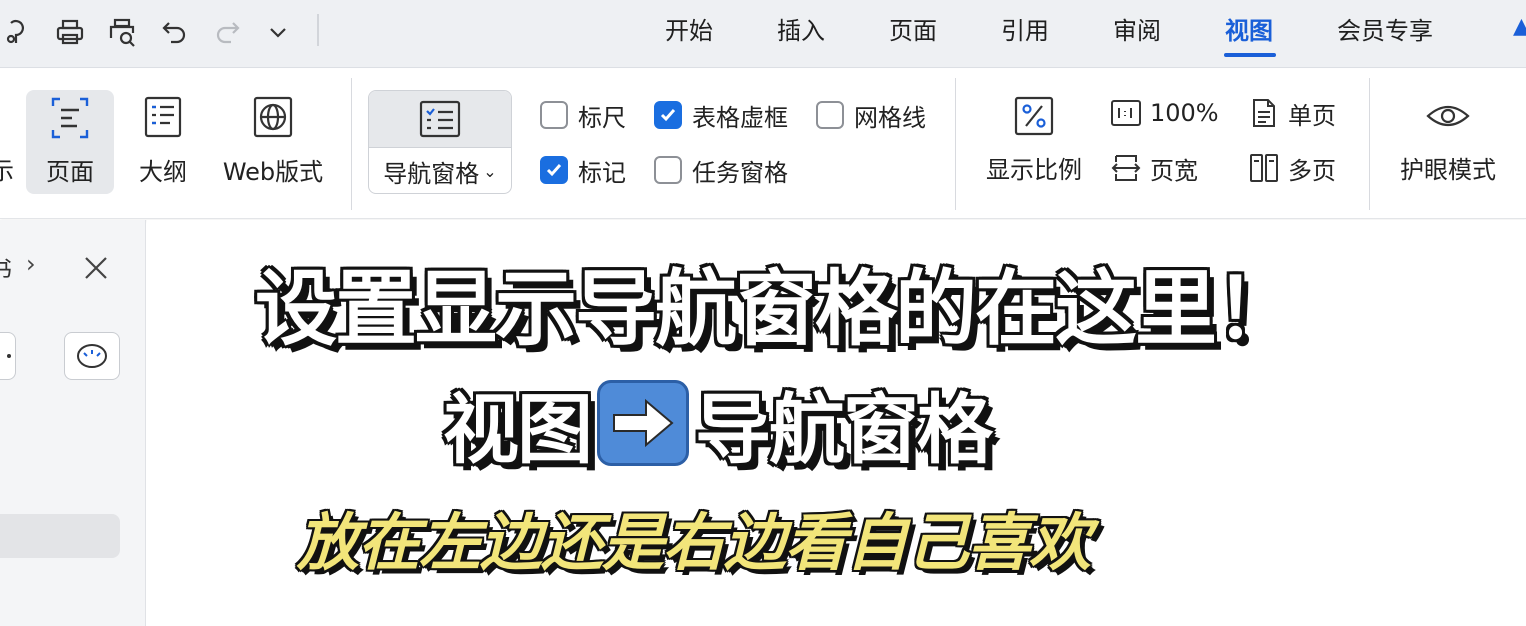  I want to click on format-painter-icon, so click(20, 32).